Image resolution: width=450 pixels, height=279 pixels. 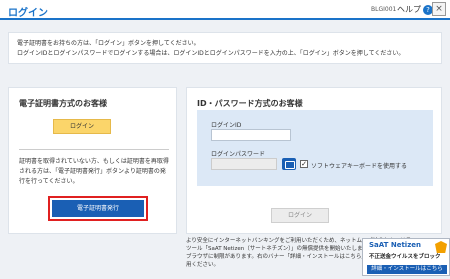 What do you see at coordinates (304, 164) in the screenshot?
I see `software-keyboard-checkbox: ✓` at bounding box center [304, 164].